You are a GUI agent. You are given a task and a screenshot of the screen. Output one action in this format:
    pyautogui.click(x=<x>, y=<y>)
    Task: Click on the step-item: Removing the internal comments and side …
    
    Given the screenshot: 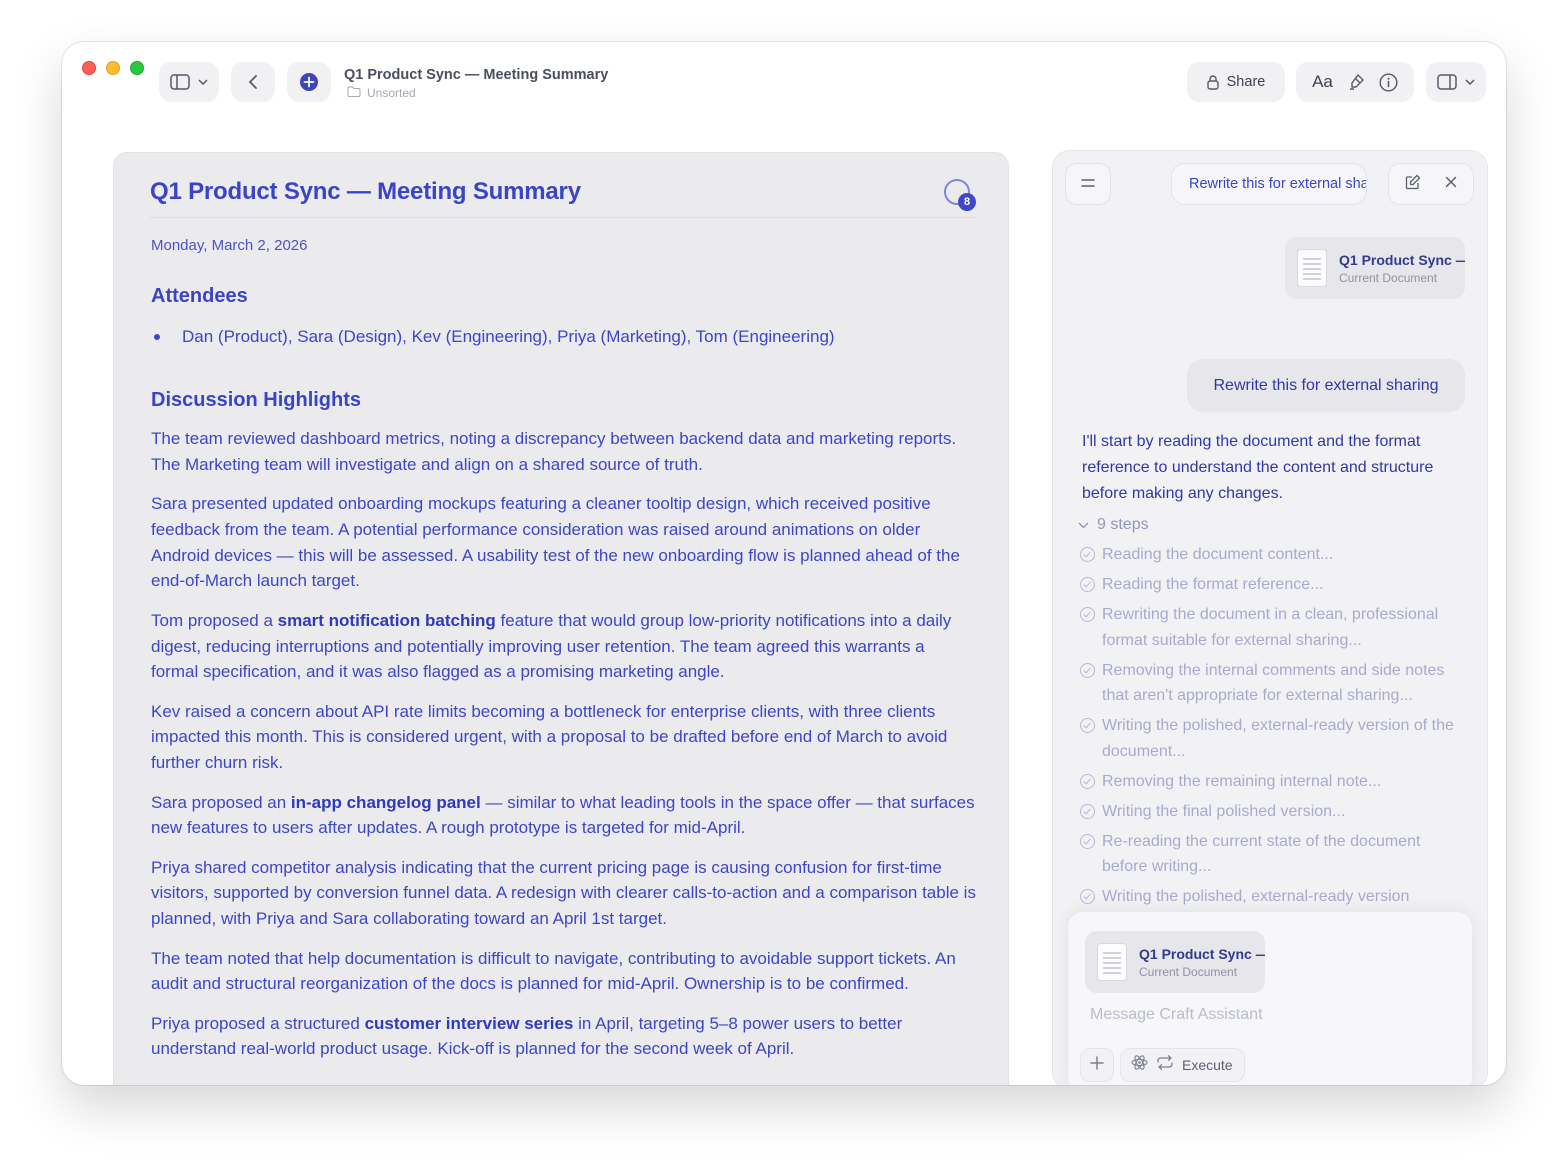 What is the action you would take?
    pyautogui.click(x=1269, y=683)
    